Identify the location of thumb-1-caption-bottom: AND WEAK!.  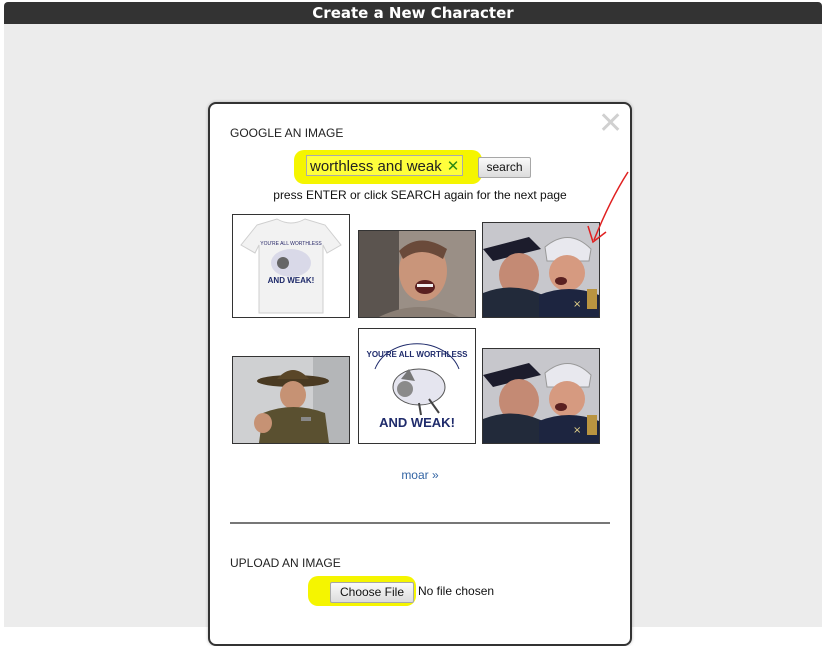
(291, 280).